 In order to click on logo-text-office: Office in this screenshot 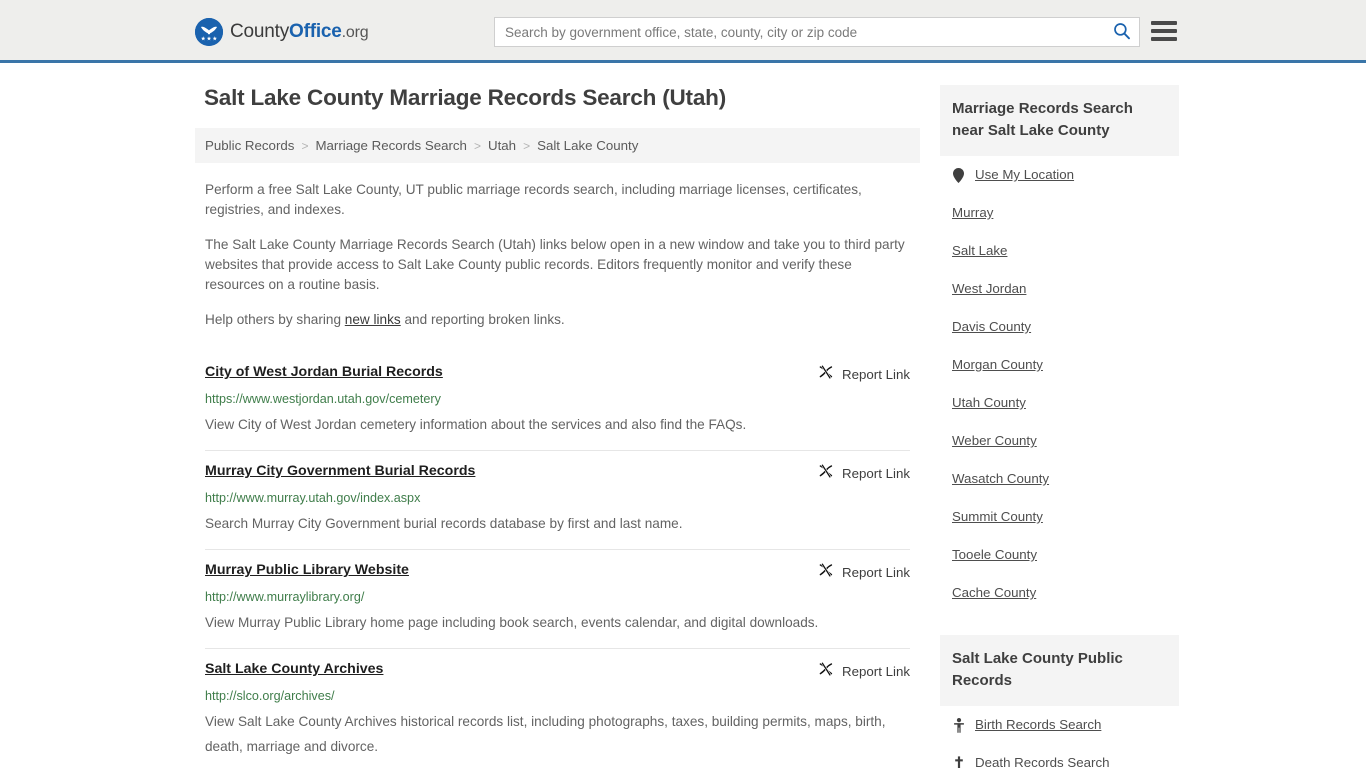, I will do `click(315, 31)`.